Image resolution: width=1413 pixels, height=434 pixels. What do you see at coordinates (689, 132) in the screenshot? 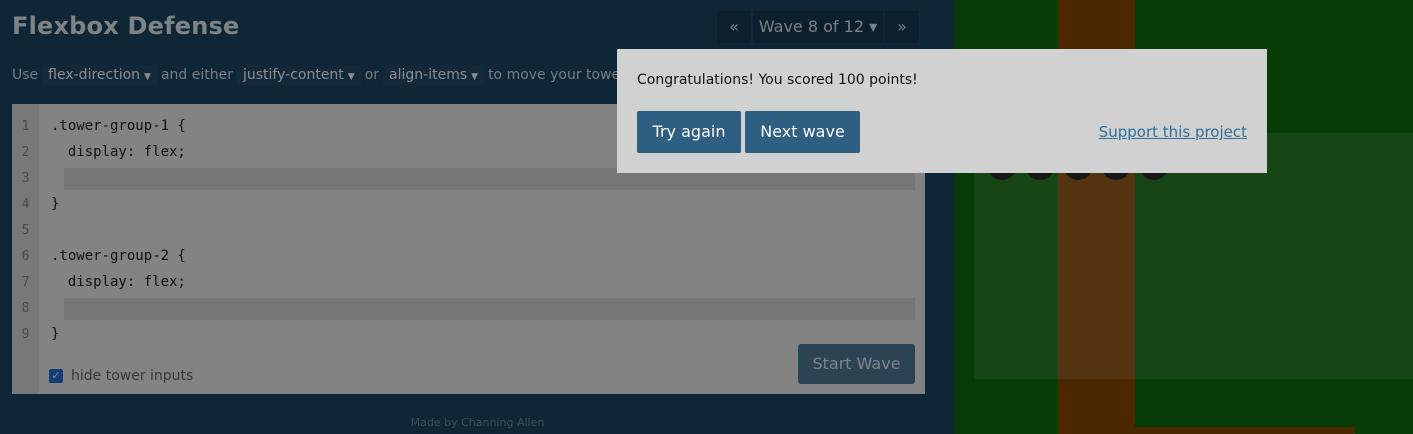
I see `try-again-button: Try again` at bounding box center [689, 132].